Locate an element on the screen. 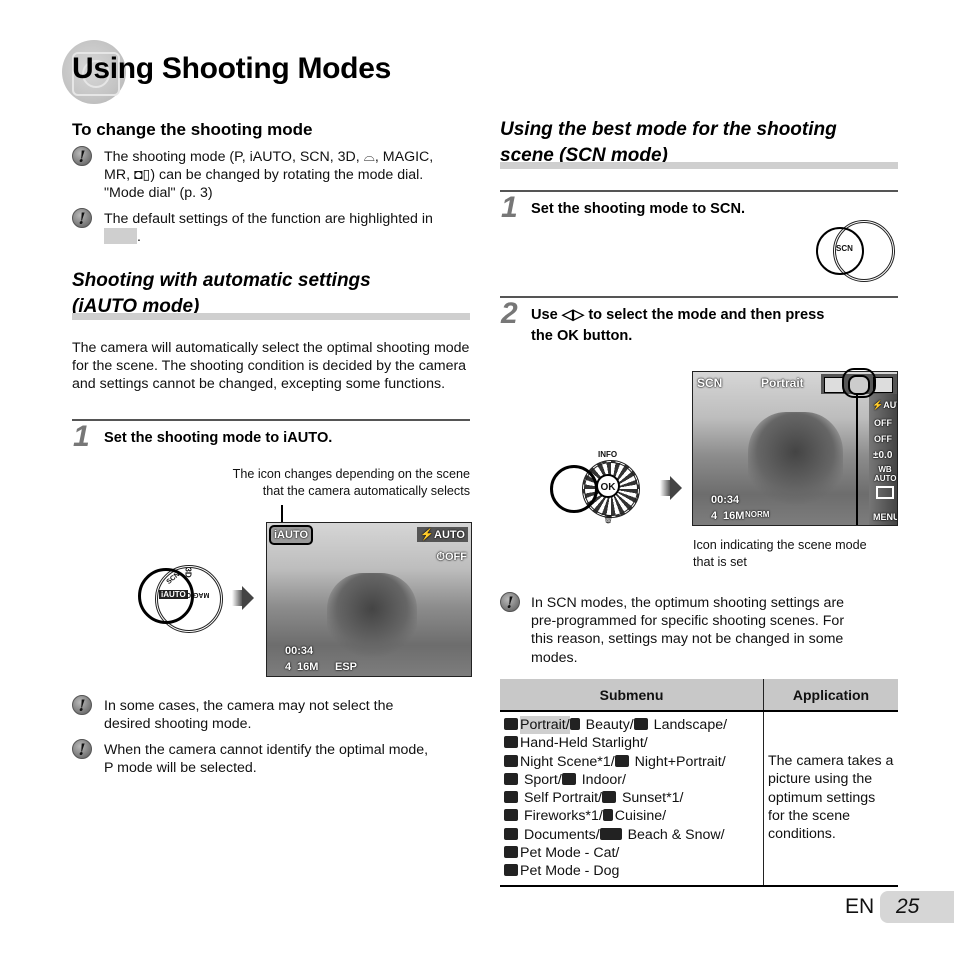  menu-button: MENU is located at coordinates (885, 517).